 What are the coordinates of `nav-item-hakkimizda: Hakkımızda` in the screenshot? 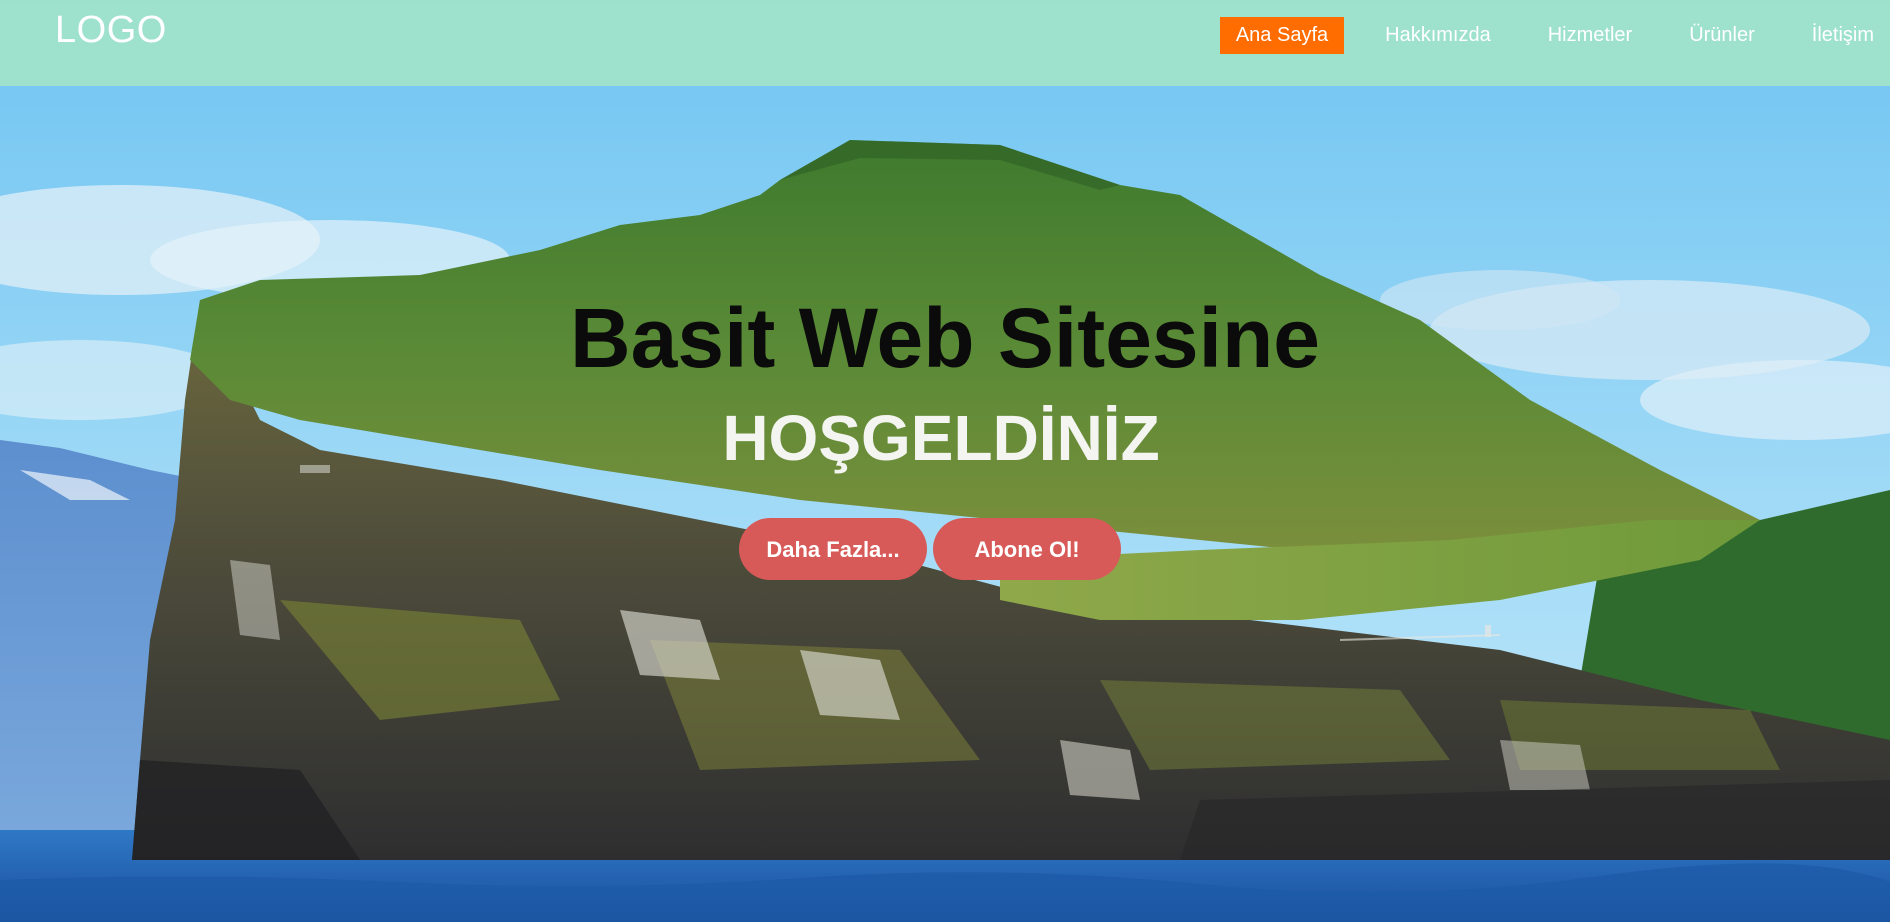 It's located at (1438, 35).